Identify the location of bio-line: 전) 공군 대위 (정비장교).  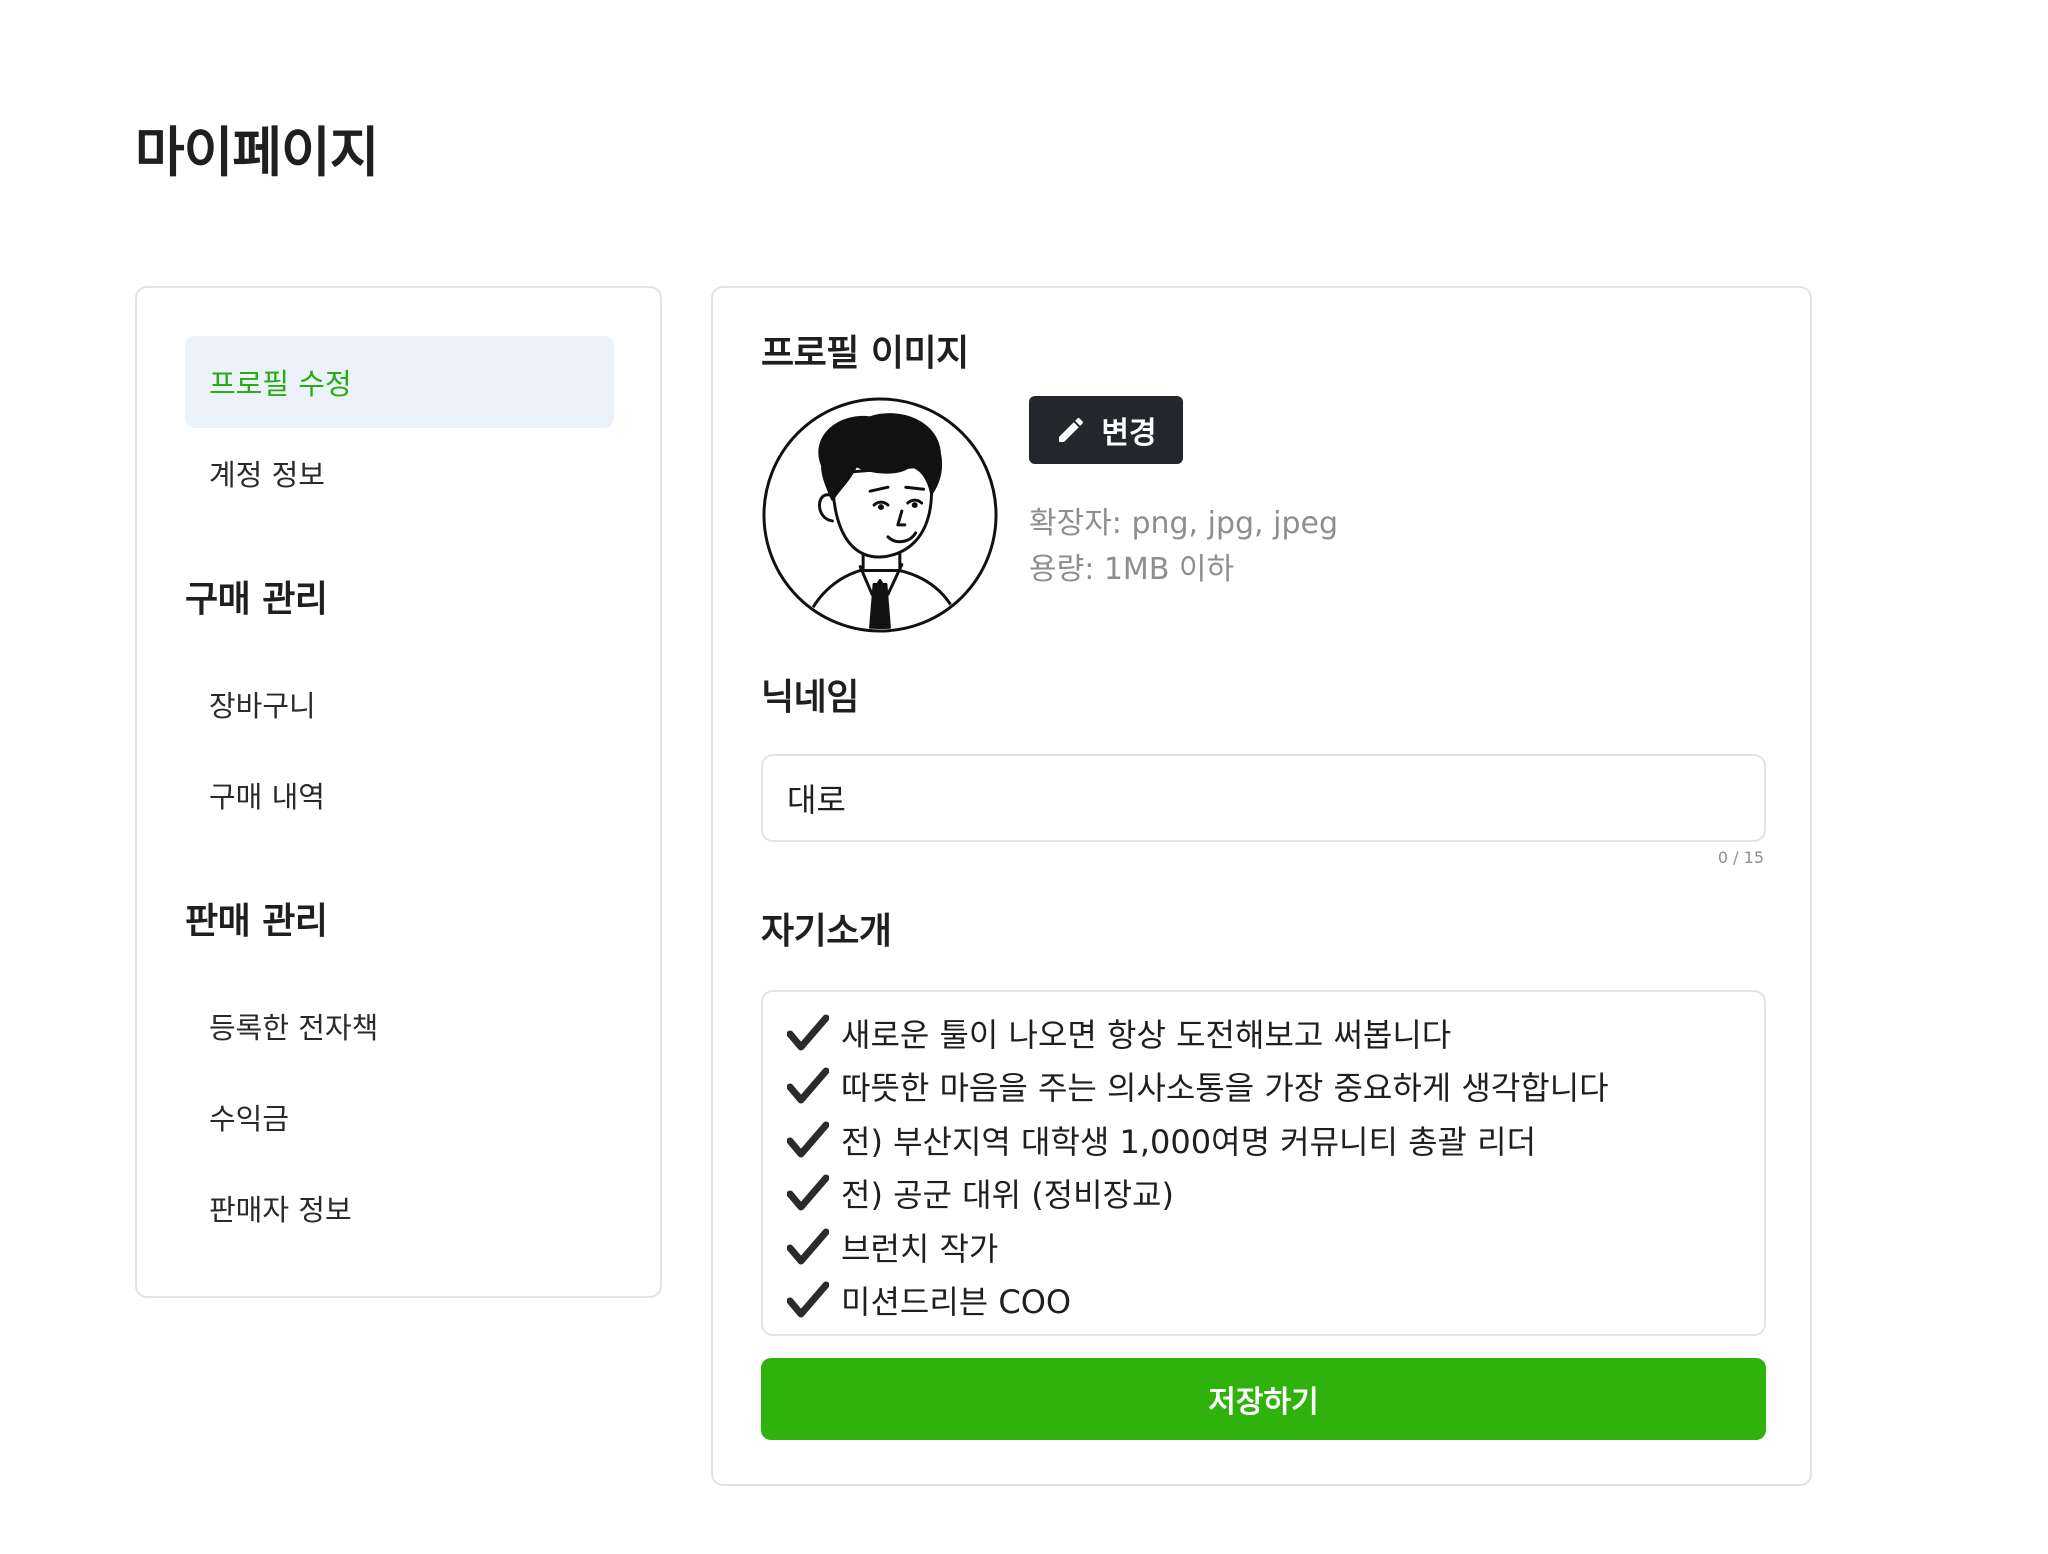
(1275, 1194).